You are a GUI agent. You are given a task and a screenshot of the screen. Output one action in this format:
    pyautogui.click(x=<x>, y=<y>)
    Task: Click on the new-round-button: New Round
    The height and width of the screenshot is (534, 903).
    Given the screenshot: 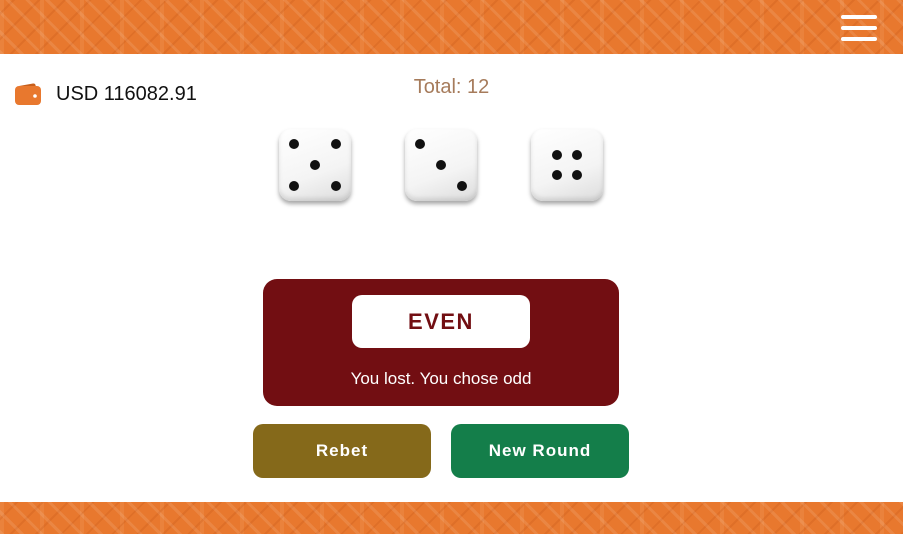 What is the action you would take?
    pyautogui.click(x=540, y=451)
    